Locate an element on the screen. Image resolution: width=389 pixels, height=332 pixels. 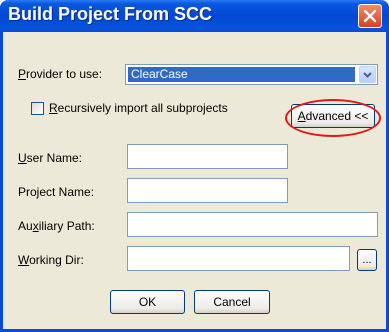
title-bar: Build Project From SCC is located at coordinates (194, 16).